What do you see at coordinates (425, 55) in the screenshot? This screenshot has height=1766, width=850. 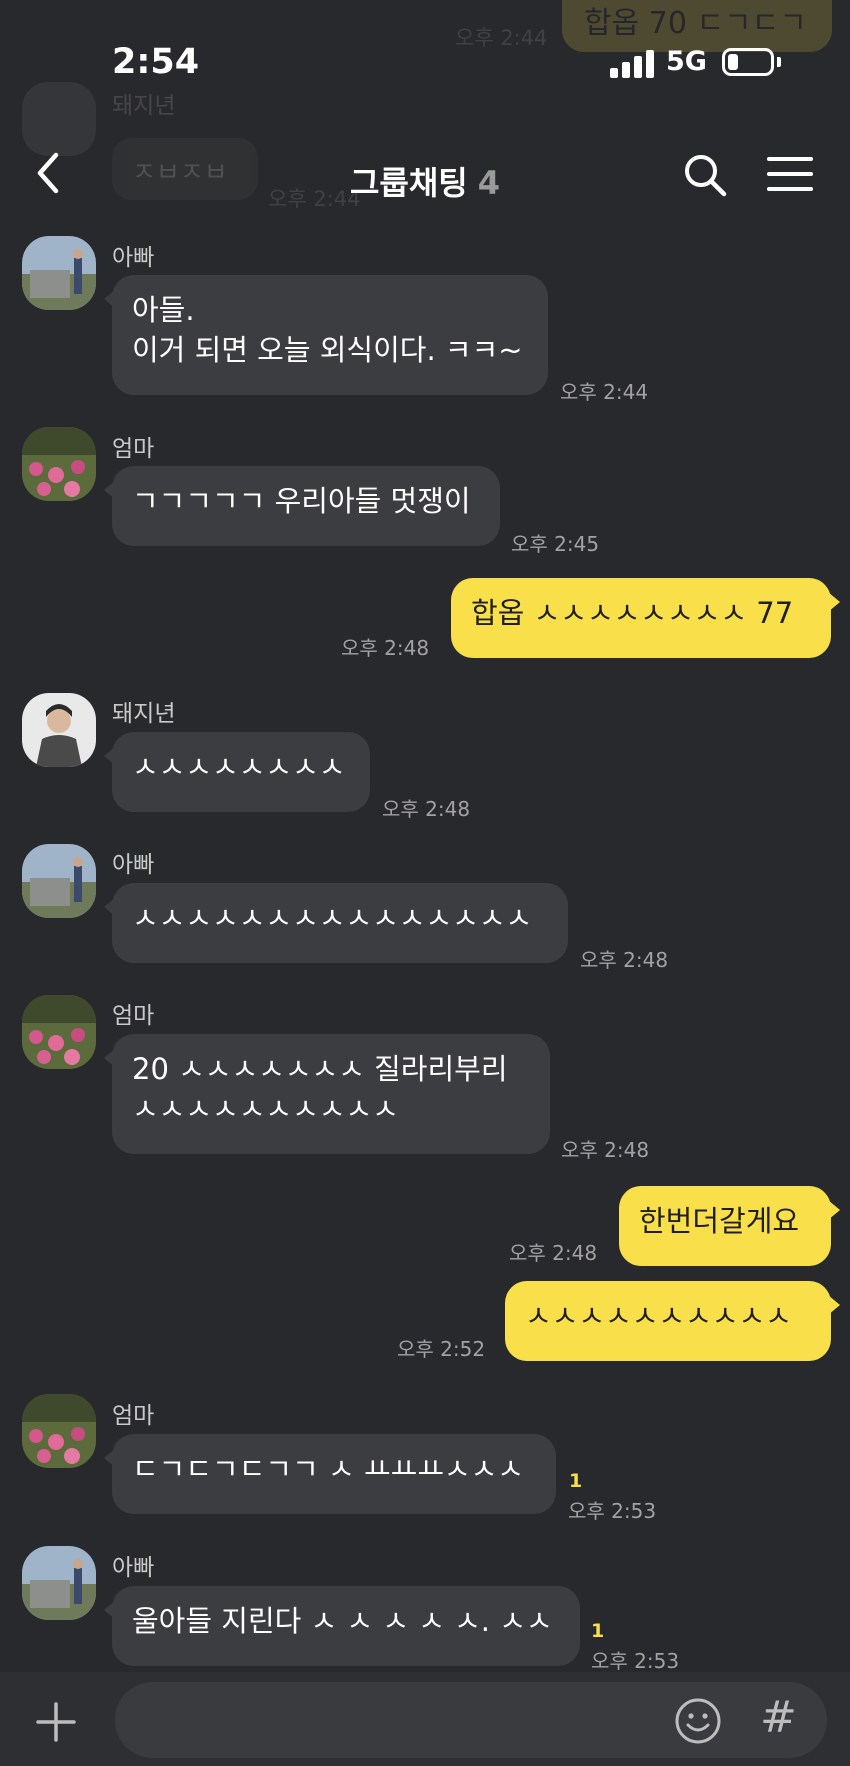 I see `status-bar: 2:54 5G` at bounding box center [425, 55].